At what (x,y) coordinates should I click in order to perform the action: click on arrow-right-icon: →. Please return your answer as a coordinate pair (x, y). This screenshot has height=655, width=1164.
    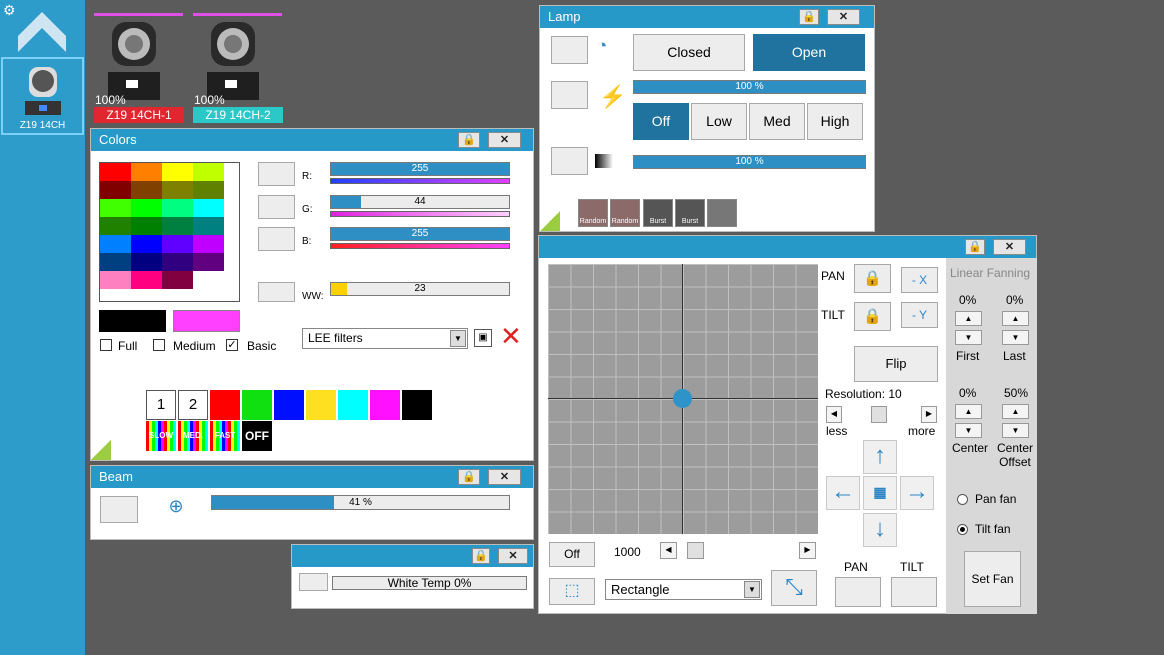
    Looking at the image, I should click on (917, 493).